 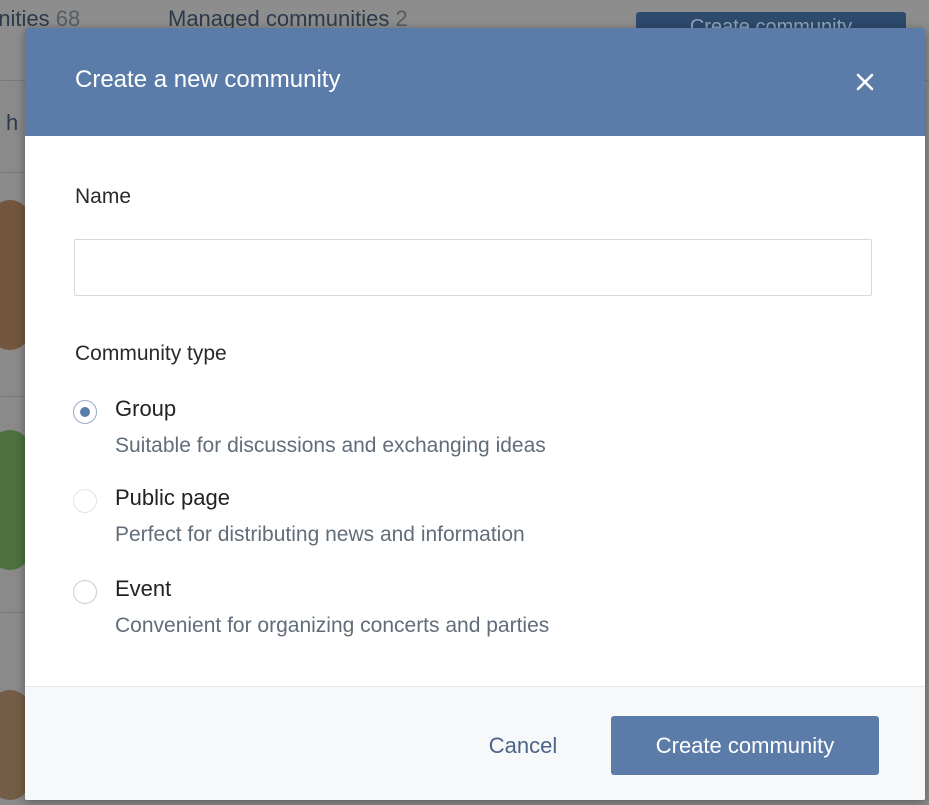 What do you see at coordinates (475, 82) in the screenshot?
I see `dialog-header: Create a new community` at bounding box center [475, 82].